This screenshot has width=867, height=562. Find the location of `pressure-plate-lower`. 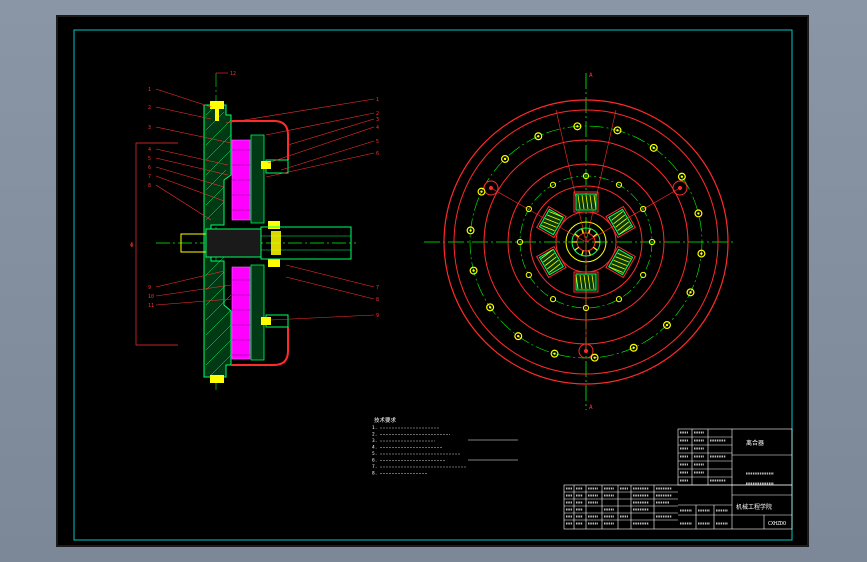

pressure-plate-lower is located at coordinates (257, 312).